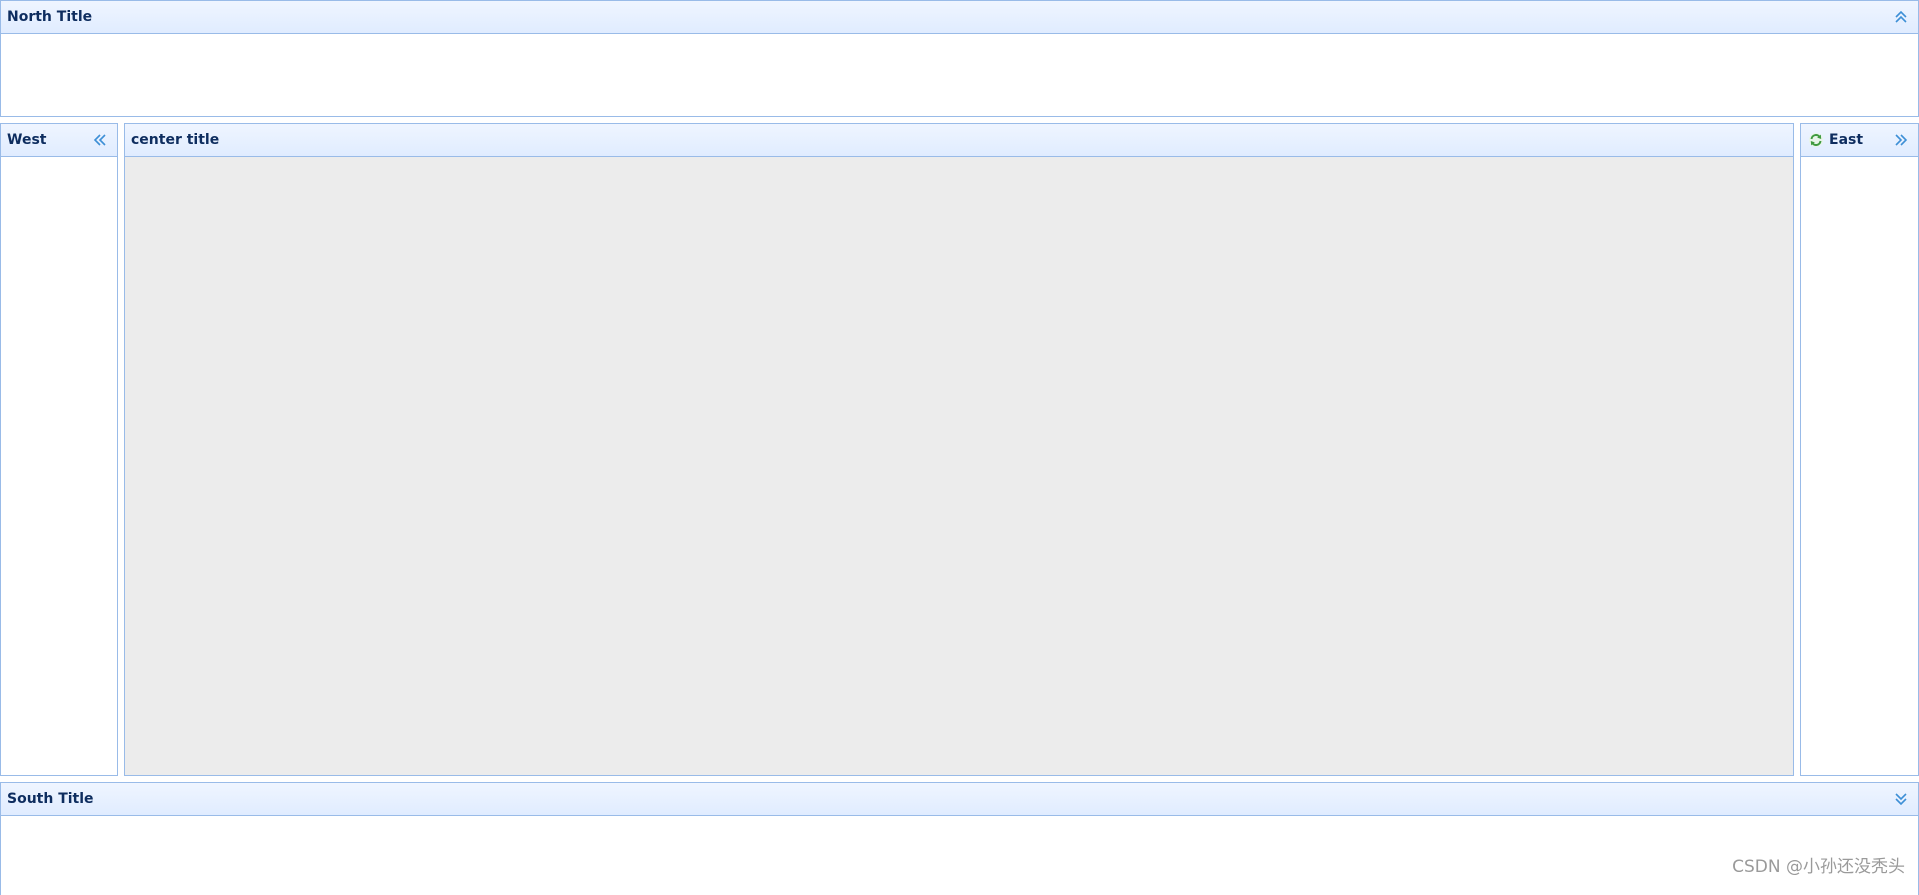 The height and width of the screenshot is (895, 1919). I want to click on north-region: North Title, so click(959, 58).